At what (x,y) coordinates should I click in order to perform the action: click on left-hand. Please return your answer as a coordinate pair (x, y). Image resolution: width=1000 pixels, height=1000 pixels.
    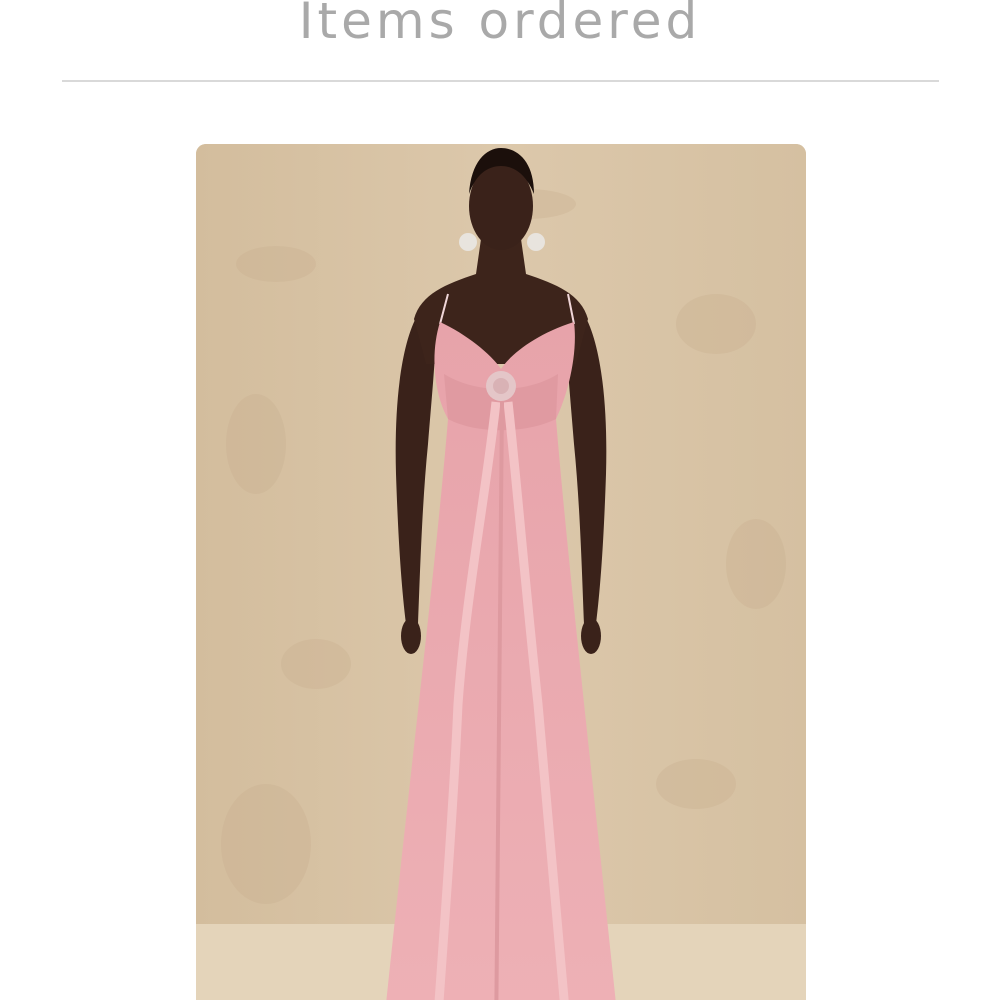
    Looking at the image, I should click on (411, 636).